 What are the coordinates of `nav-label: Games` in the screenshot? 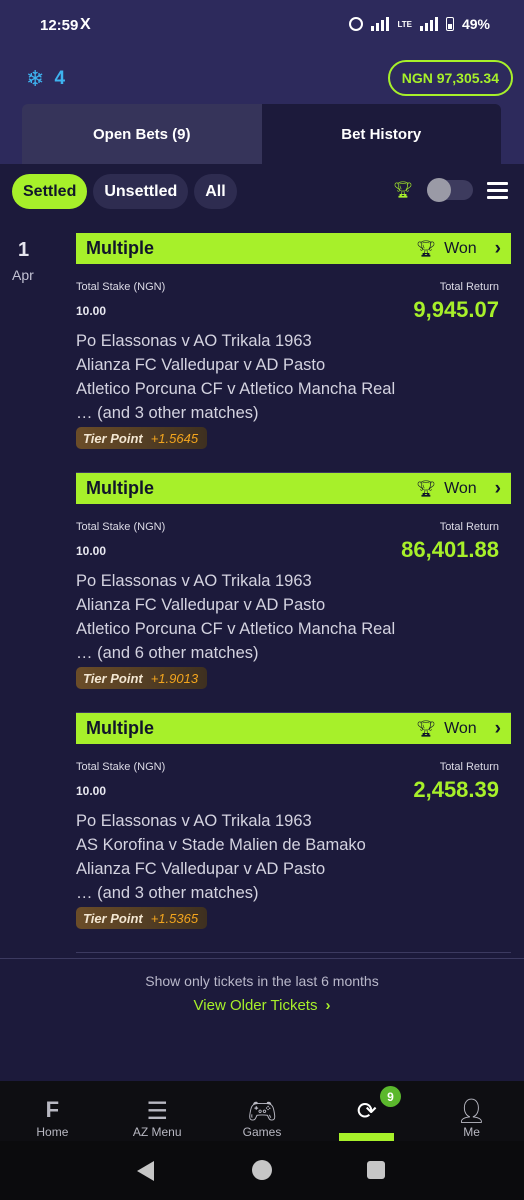 It's located at (262, 1132).